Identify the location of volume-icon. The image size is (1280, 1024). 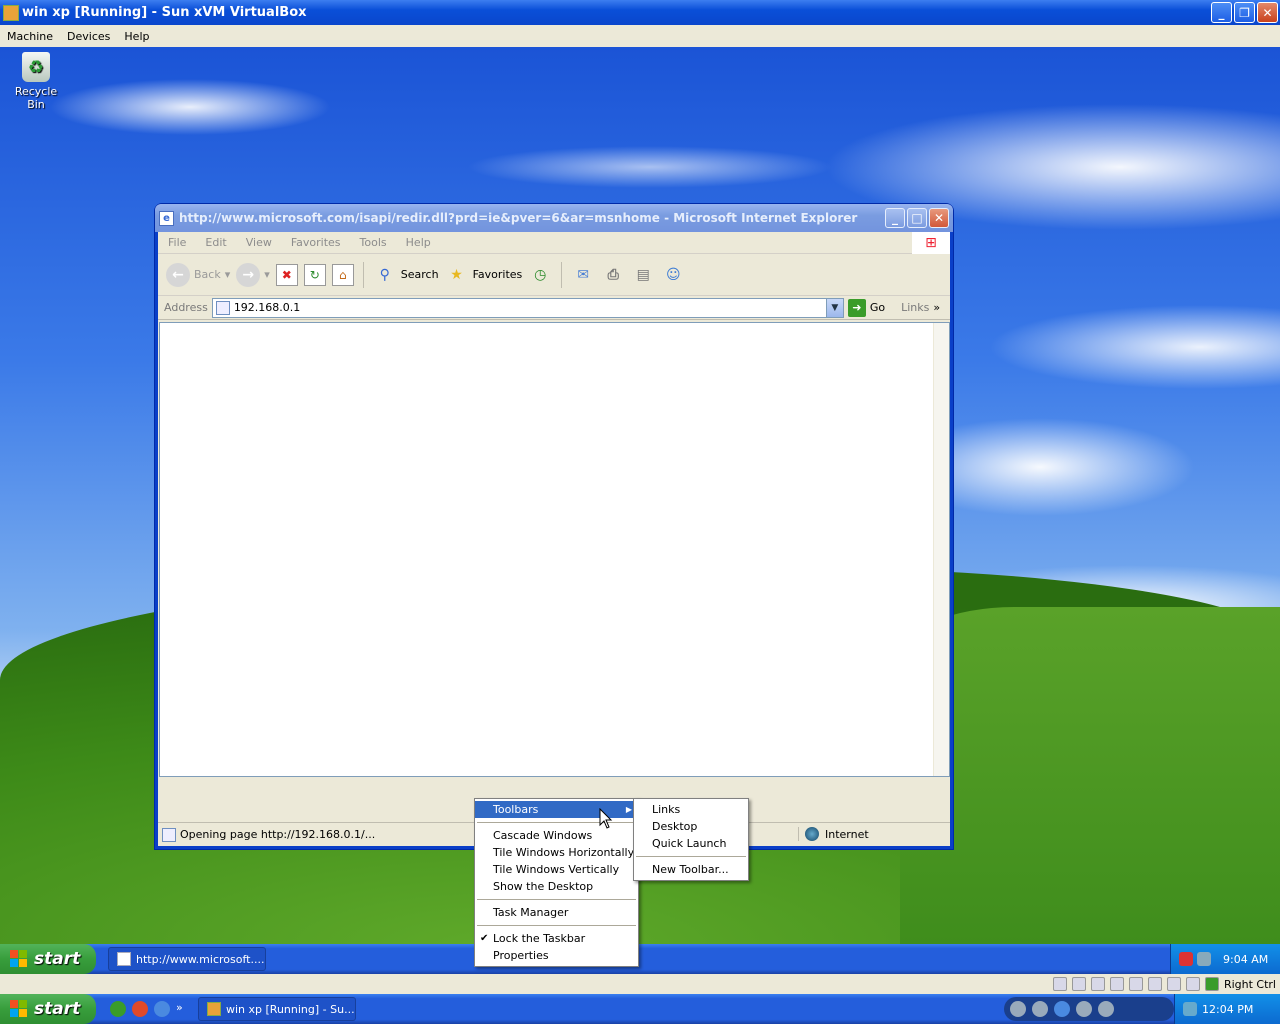
(1106, 1009).